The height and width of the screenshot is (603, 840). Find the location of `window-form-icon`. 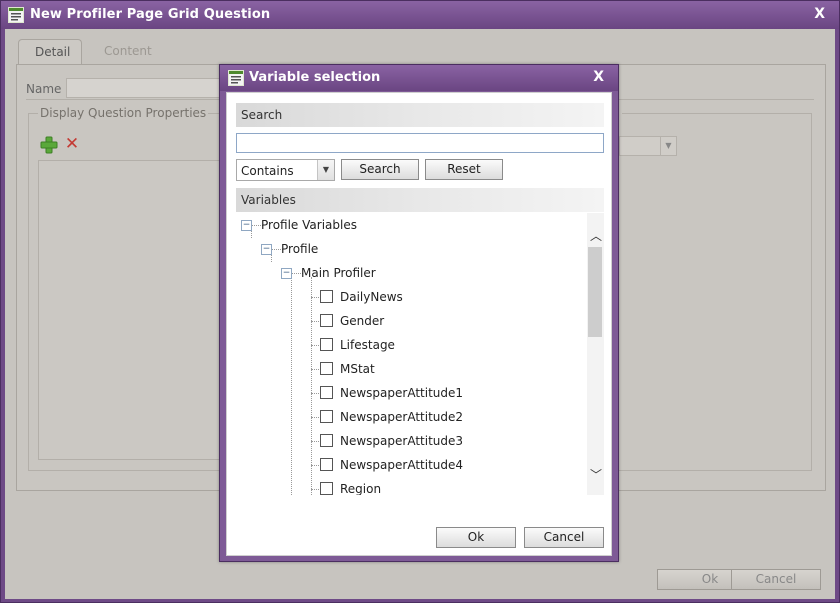

window-form-icon is located at coordinates (16, 17).